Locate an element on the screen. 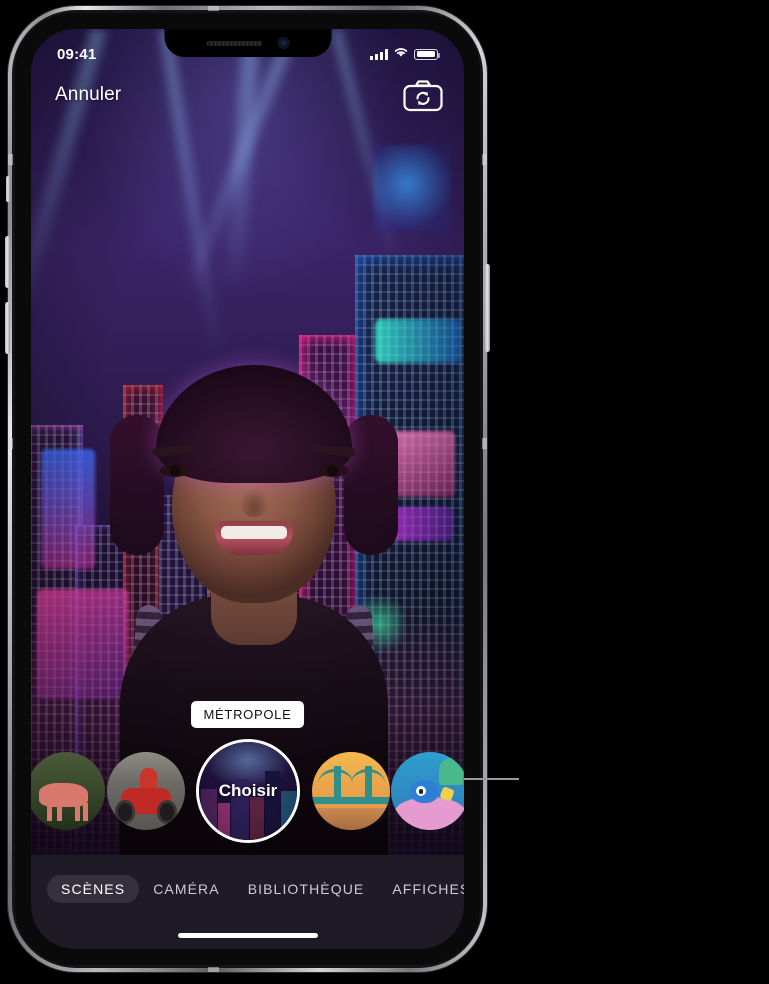  scene-thumbnail-bridge is located at coordinates (351, 791).